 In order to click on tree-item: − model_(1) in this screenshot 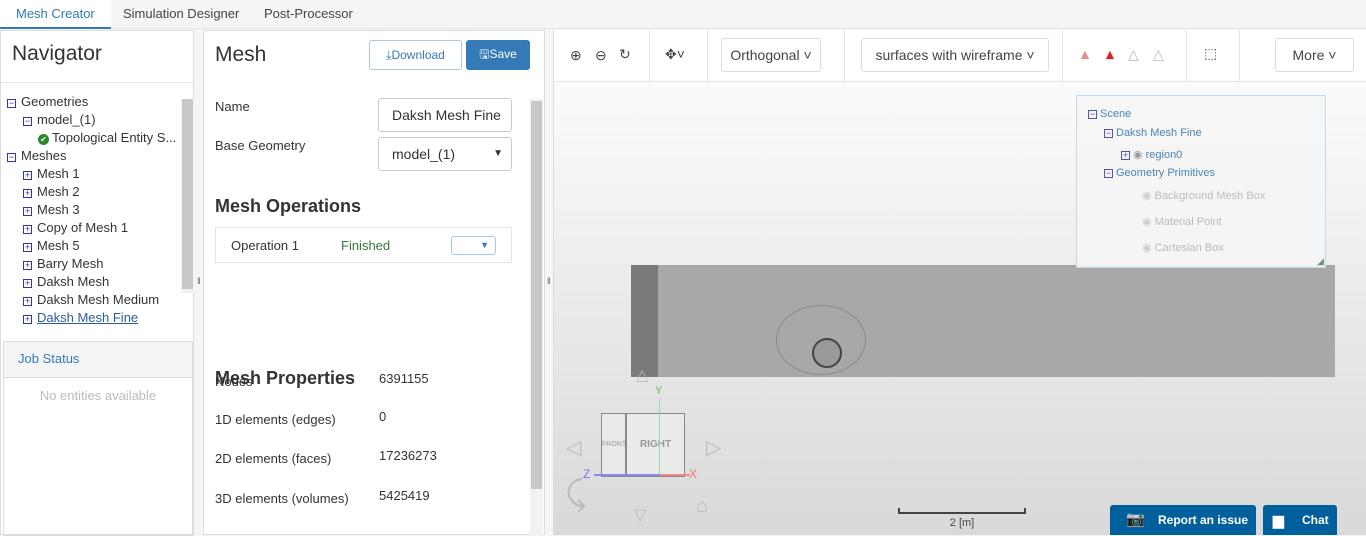, I will do `click(59, 119)`.